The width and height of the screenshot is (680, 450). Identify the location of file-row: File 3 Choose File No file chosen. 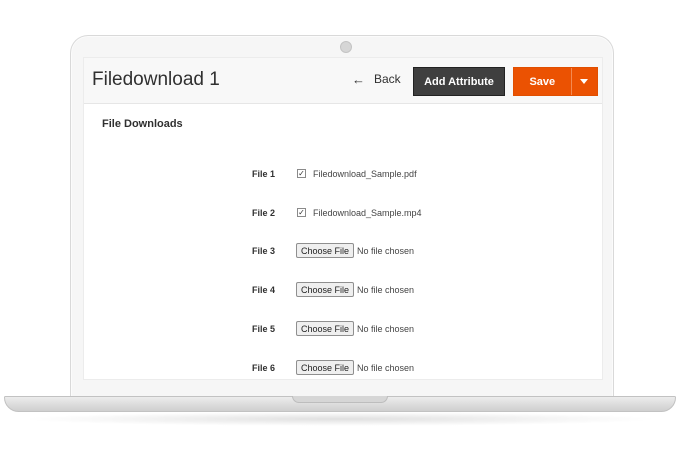
(343, 253).